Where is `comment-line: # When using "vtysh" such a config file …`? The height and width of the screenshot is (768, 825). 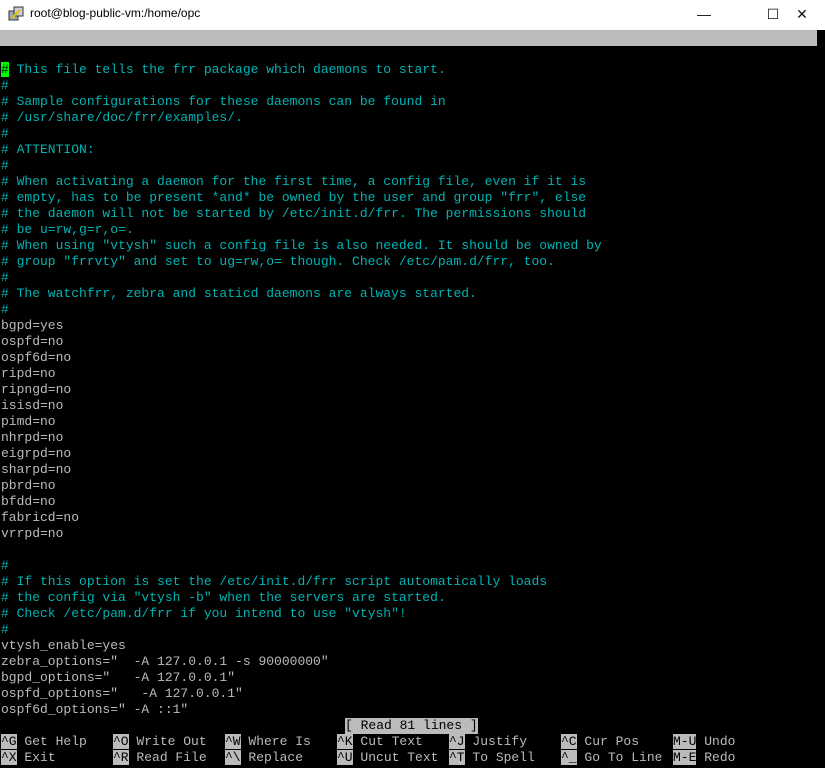
comment-line: # When using "vtysh" such a config file … is located at coordinates (301, 245).